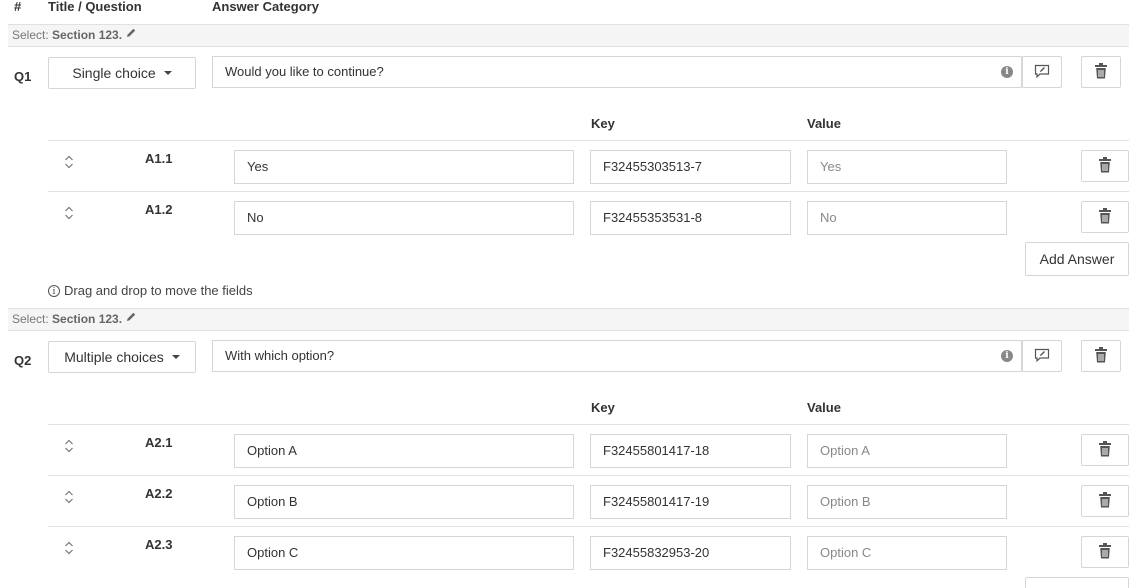  What do you see at coordinates (114, 357) in the screenshot?
I see `question-type-label: Multiple choices` at bounding box center [114, 357].